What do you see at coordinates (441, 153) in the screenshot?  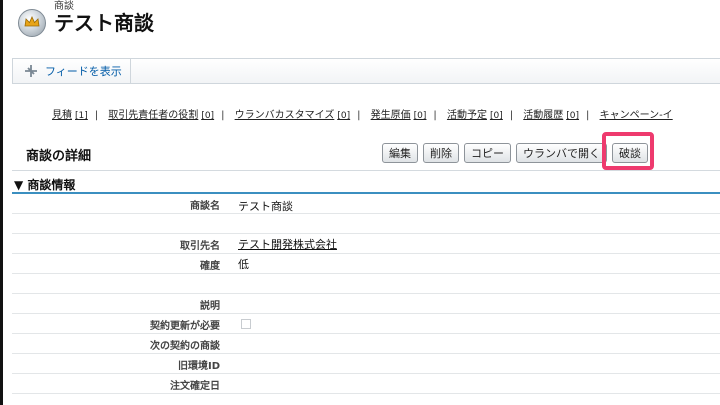 I see `delete-button: 削除` at bounding box center [441, 153].